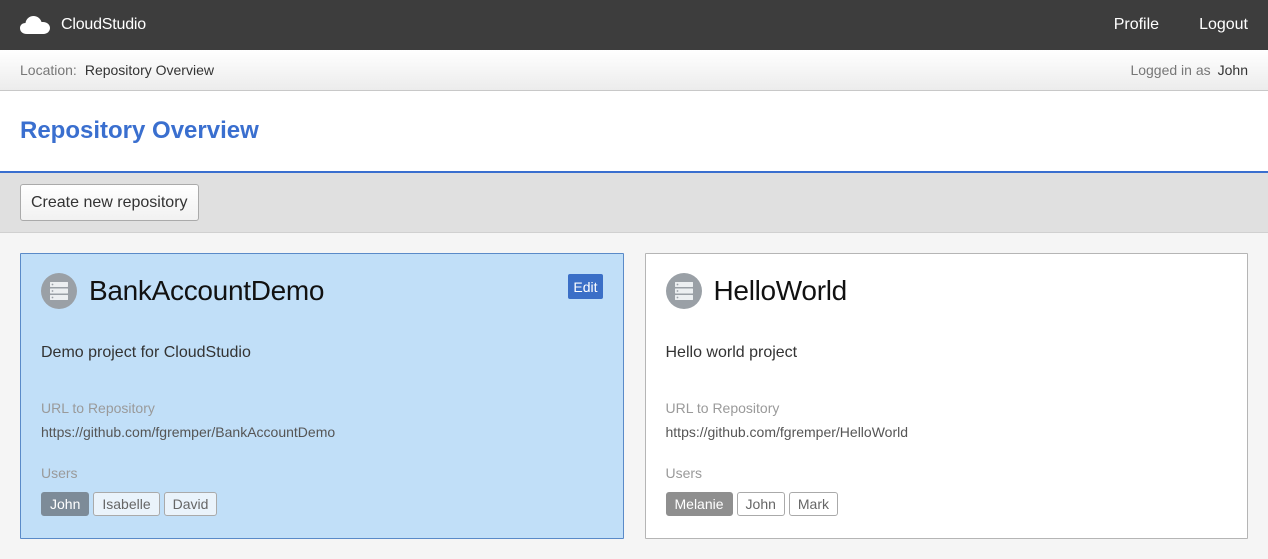 This screenshot has width=1268, height=559. I want to click on user-tag: David, so click(190, 504).